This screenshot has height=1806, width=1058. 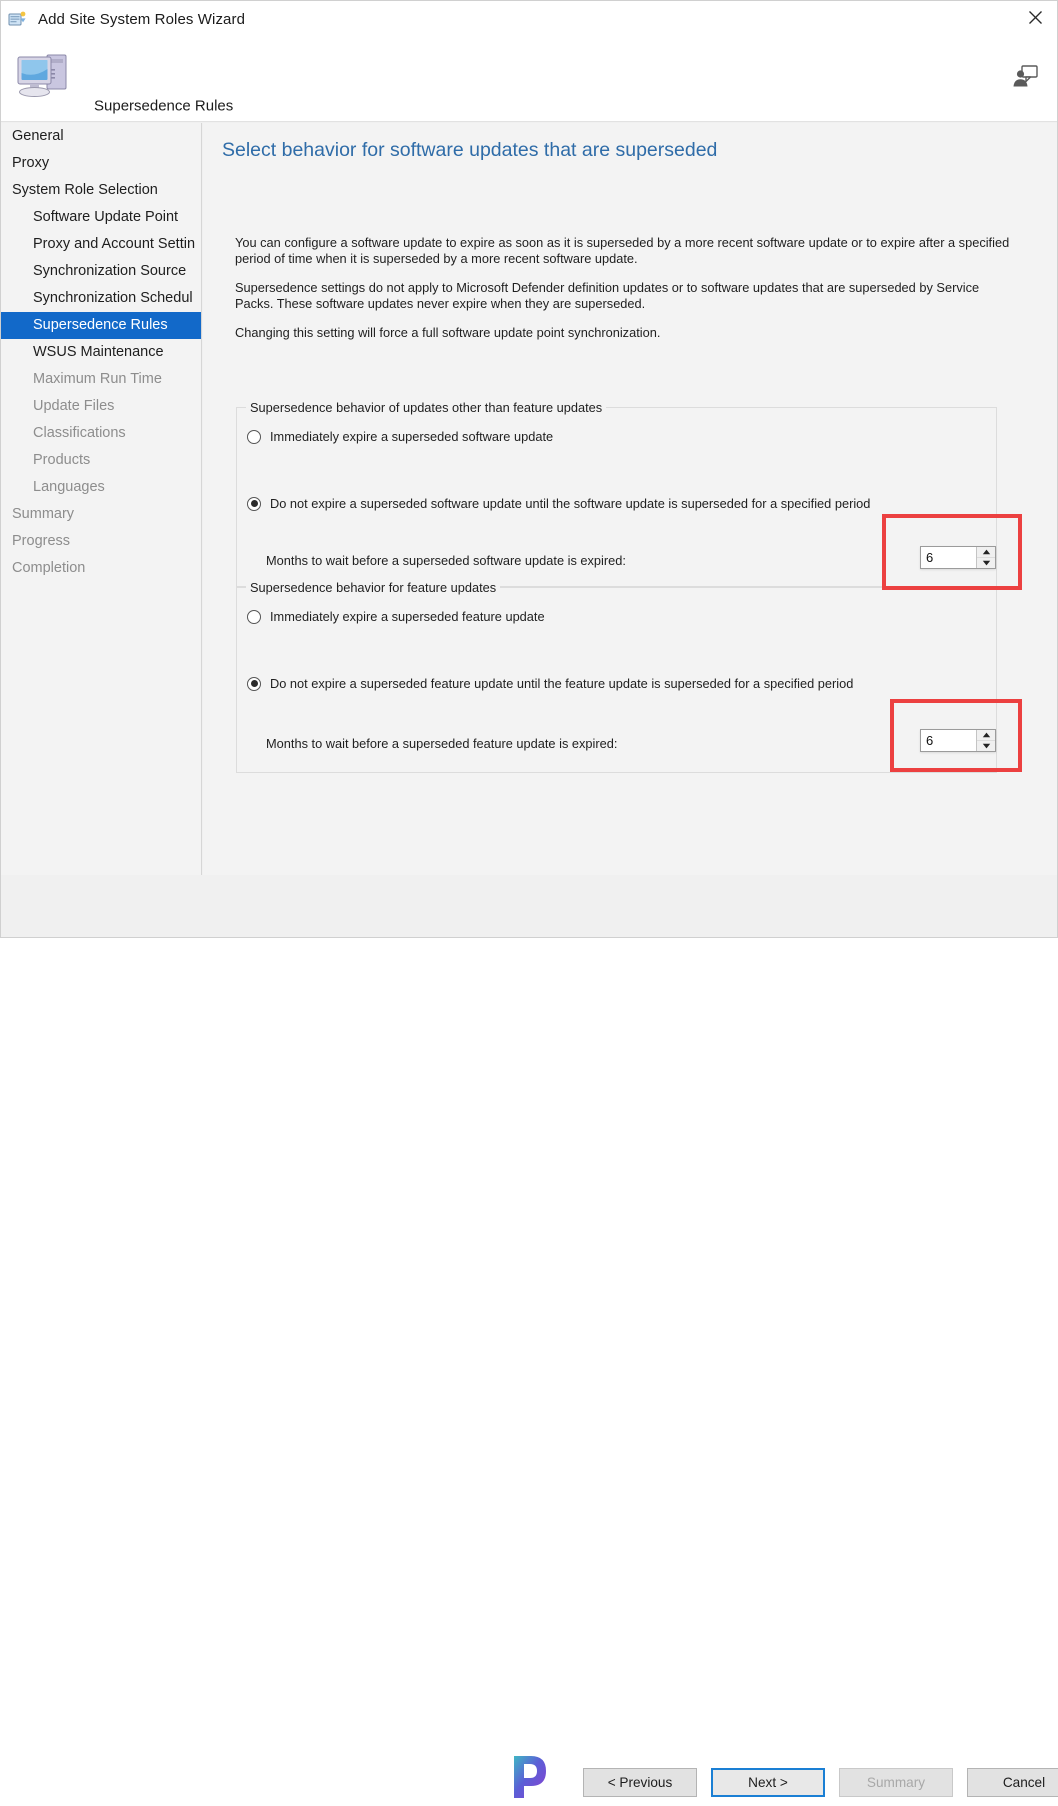 What do you see at coordinates (529, 19) in the screenshot?
I see `title-bar: Add Site System Roles Wizard` at bounding box center [529, 19].